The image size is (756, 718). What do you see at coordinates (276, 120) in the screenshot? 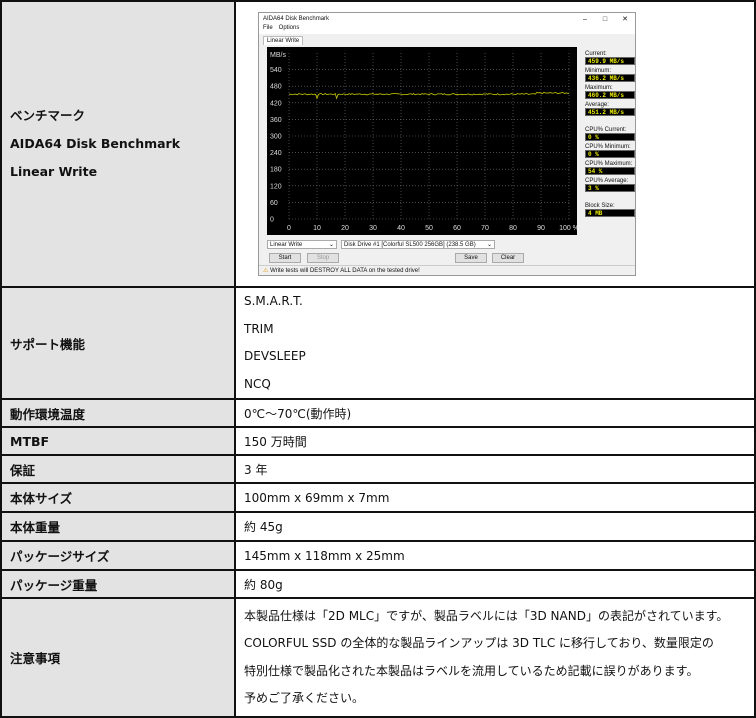
I see `y-tick-label: 360` at bounding box center [276, 120].